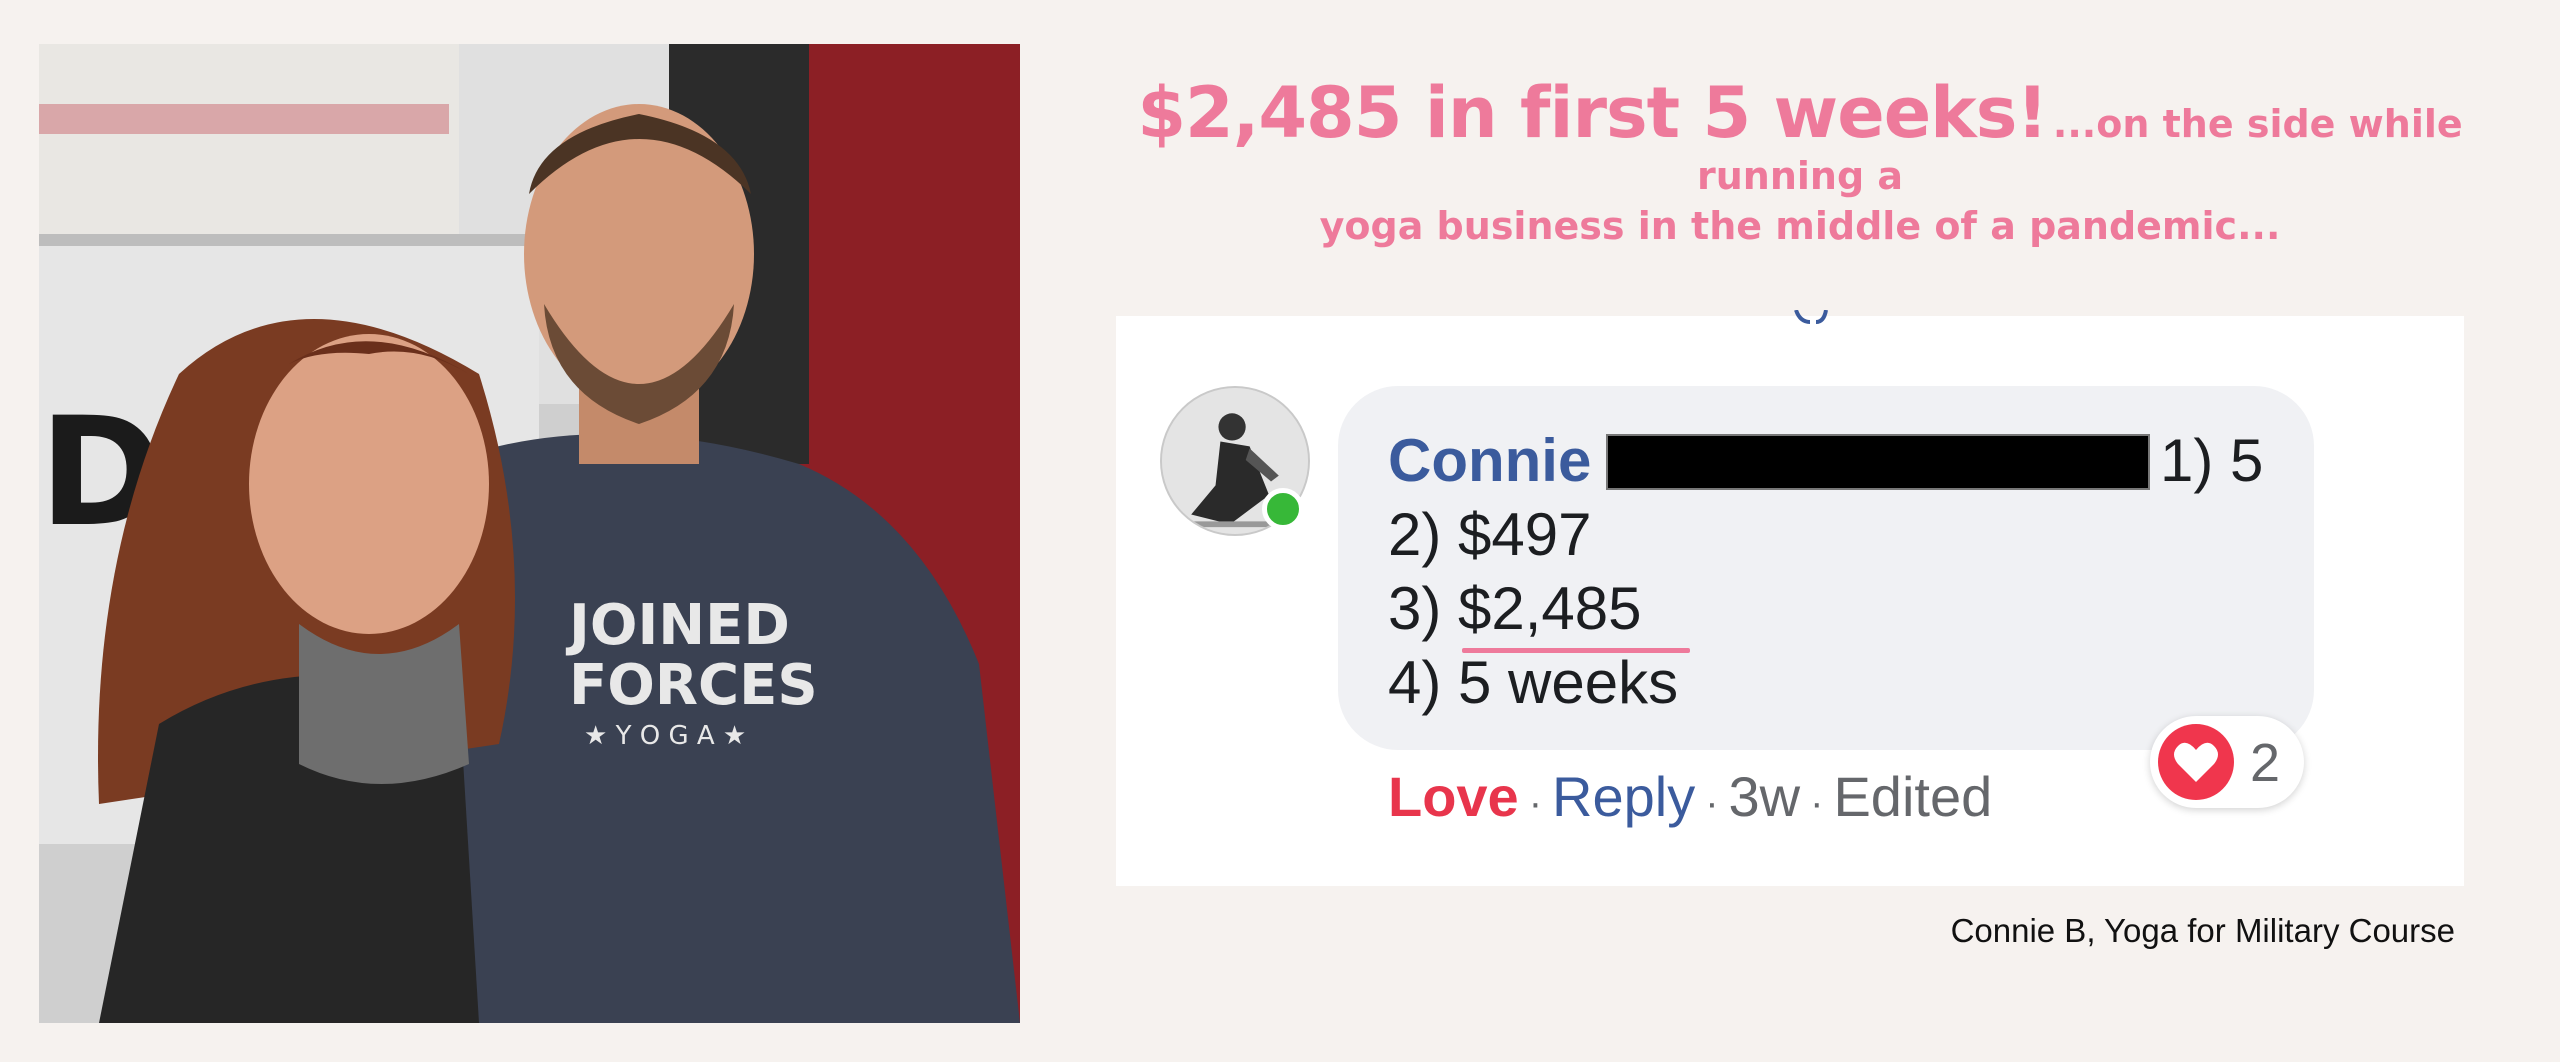 The width and height of the screenshot is (2560, 1062). I want to click on edited-label: Edited, so click(1912, 796).